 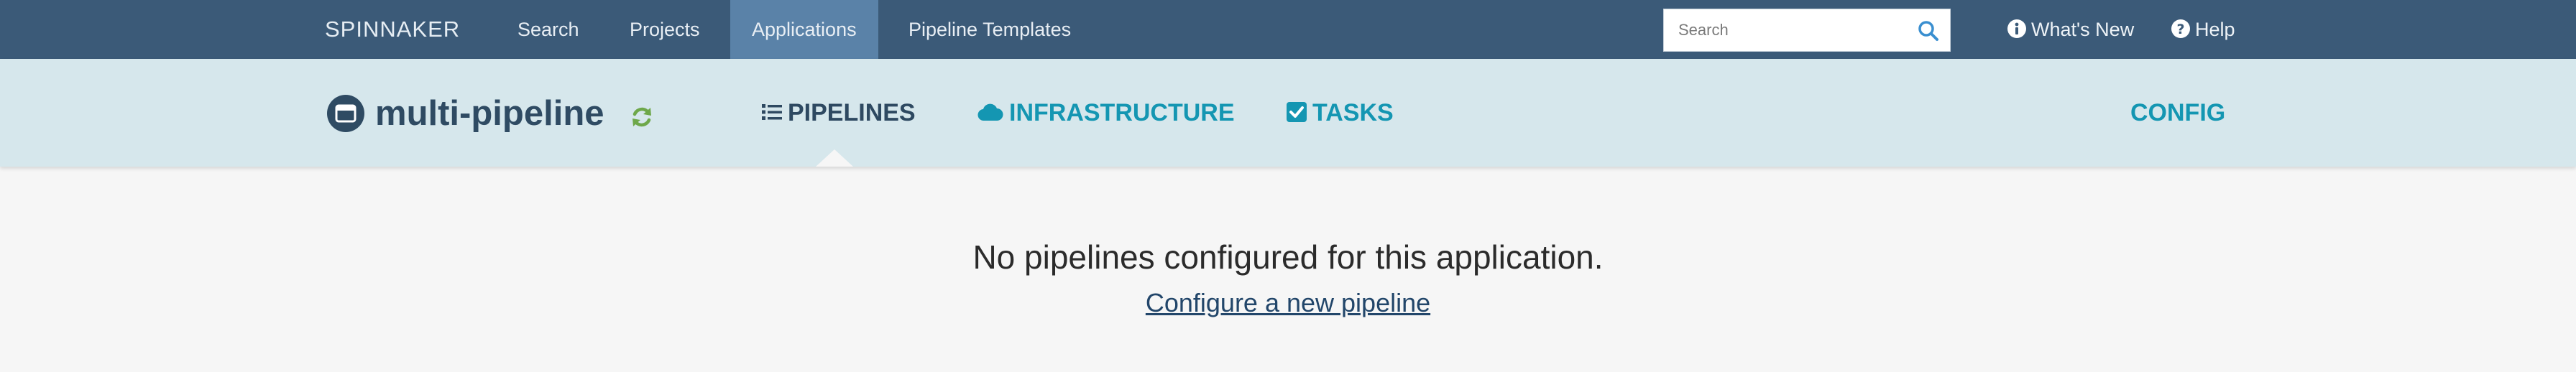 I want to click on search-box, so click(x=1807, y=31).